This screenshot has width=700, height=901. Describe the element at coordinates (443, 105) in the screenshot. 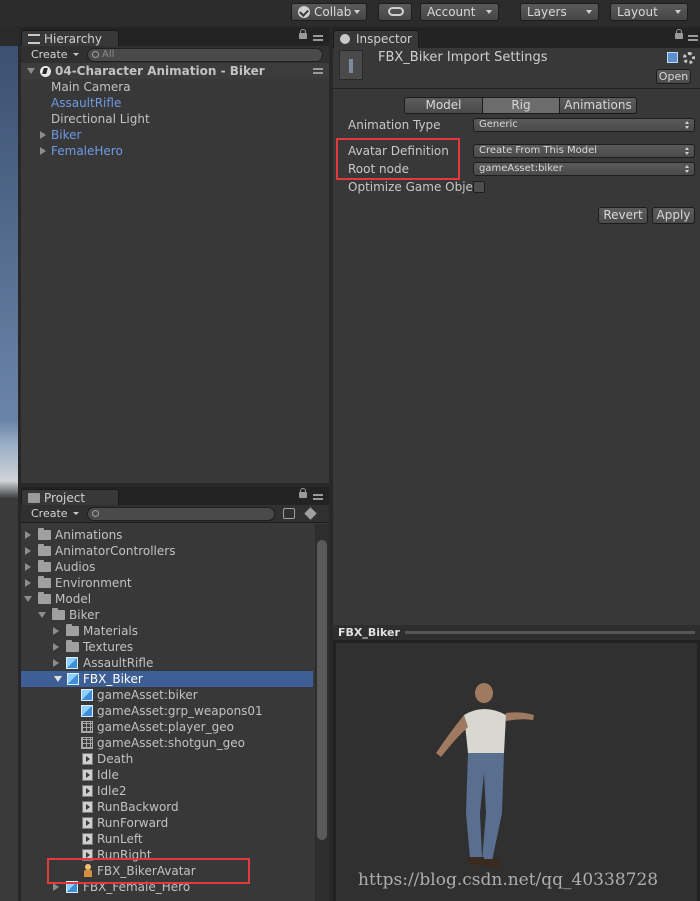

I see `tab-model: Model` at that location.